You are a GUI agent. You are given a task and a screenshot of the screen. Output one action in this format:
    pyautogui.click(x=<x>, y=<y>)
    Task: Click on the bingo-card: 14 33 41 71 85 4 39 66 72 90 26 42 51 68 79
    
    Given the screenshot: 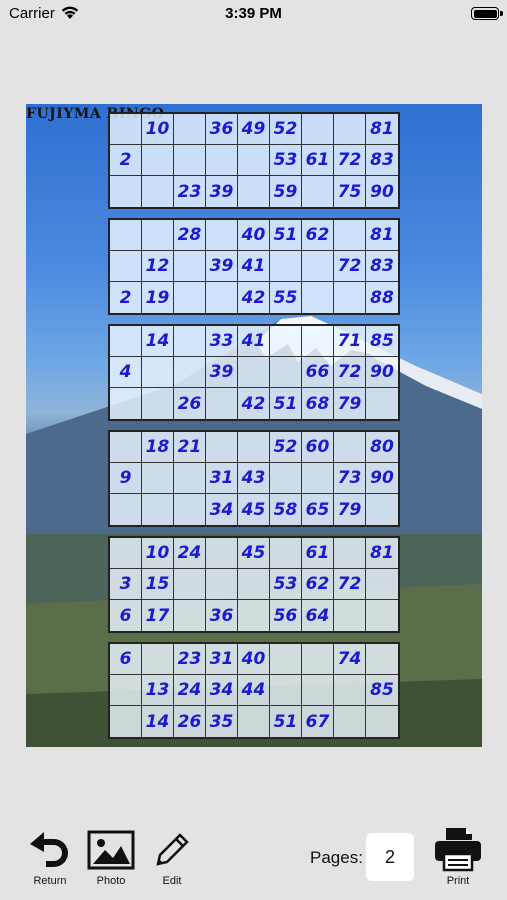 What is the action you would take?
    pyautogui.click(x=254, y=372)
    